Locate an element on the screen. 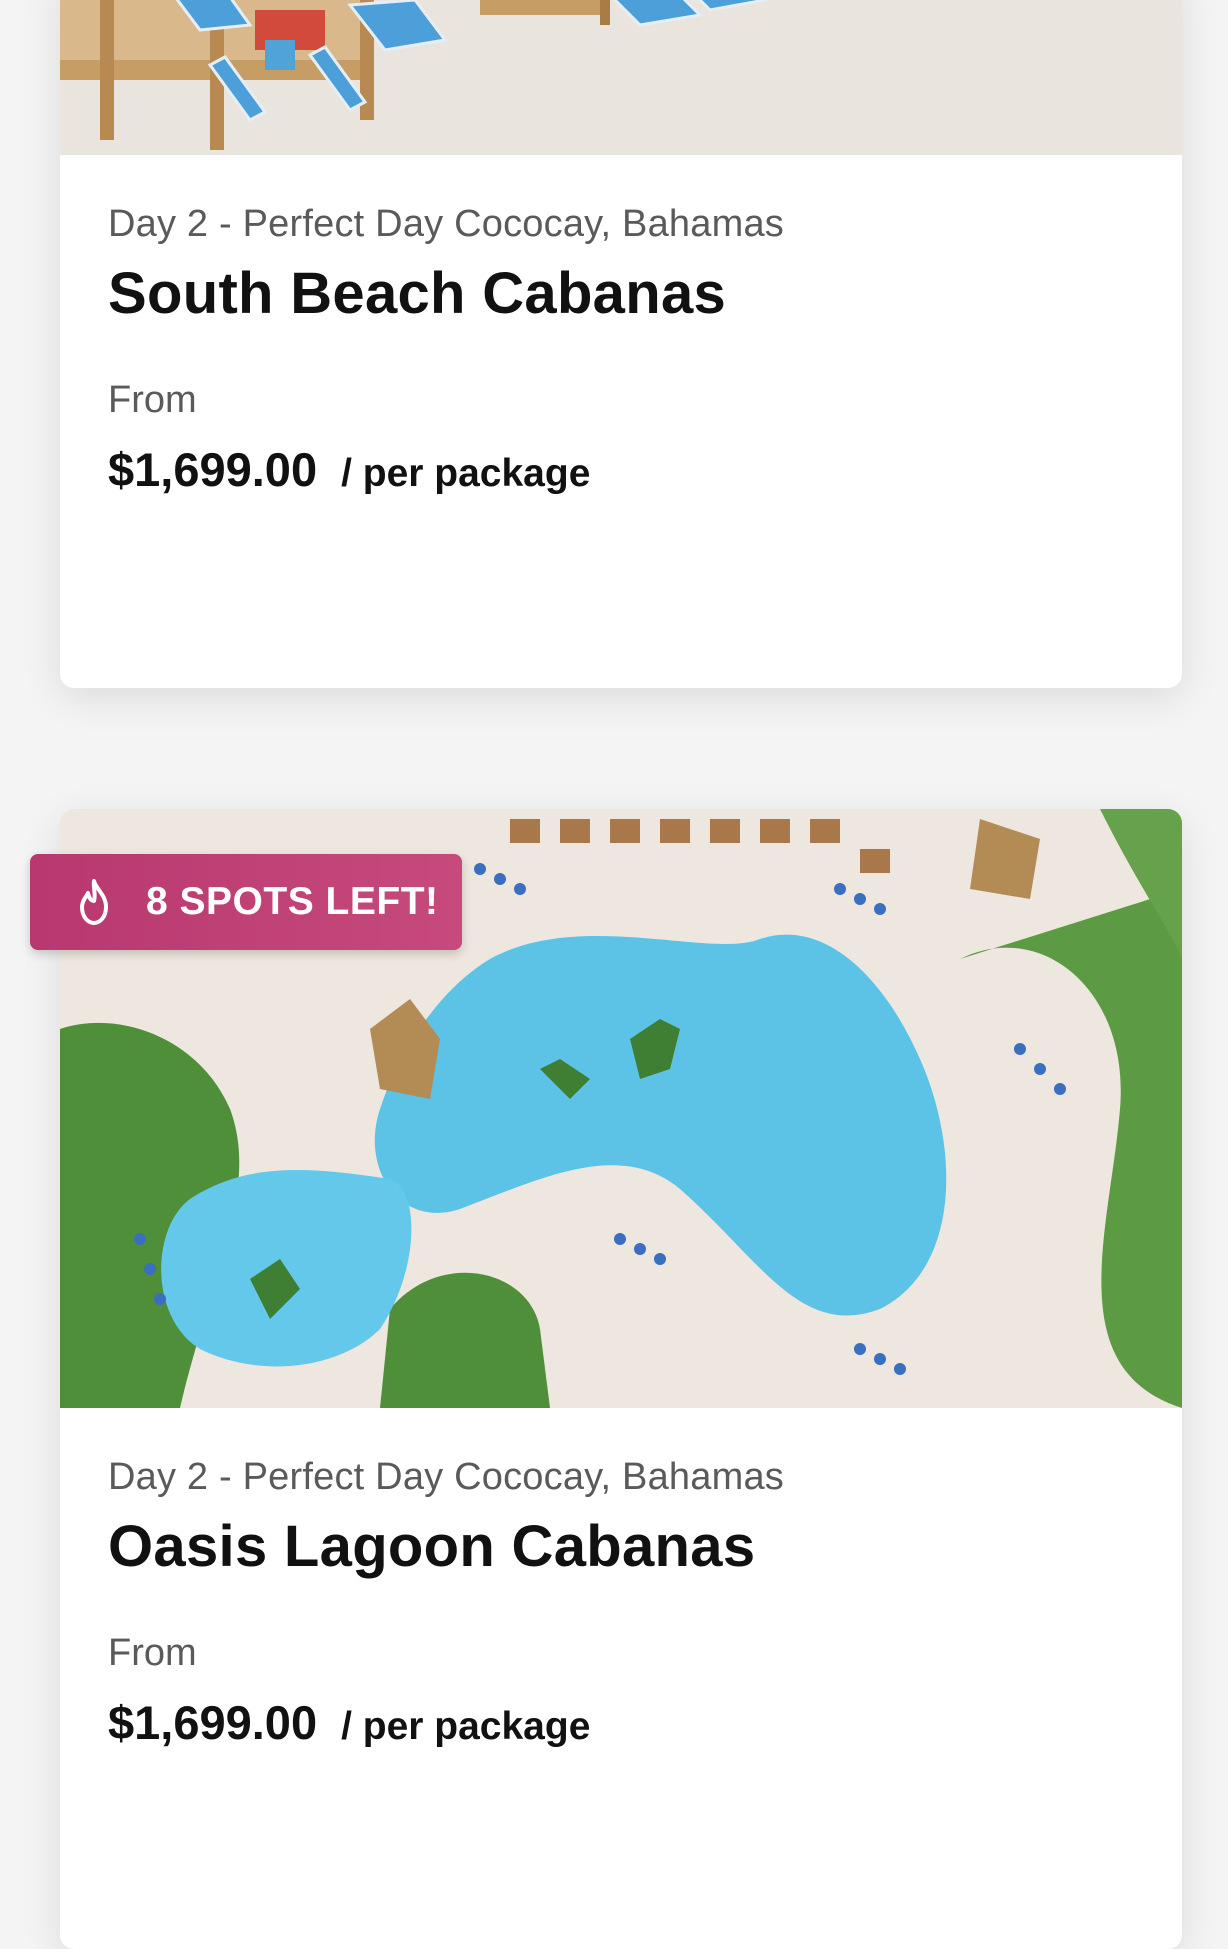 The image size is (1228, 1949). card-image is located at coordinates (621, 77).